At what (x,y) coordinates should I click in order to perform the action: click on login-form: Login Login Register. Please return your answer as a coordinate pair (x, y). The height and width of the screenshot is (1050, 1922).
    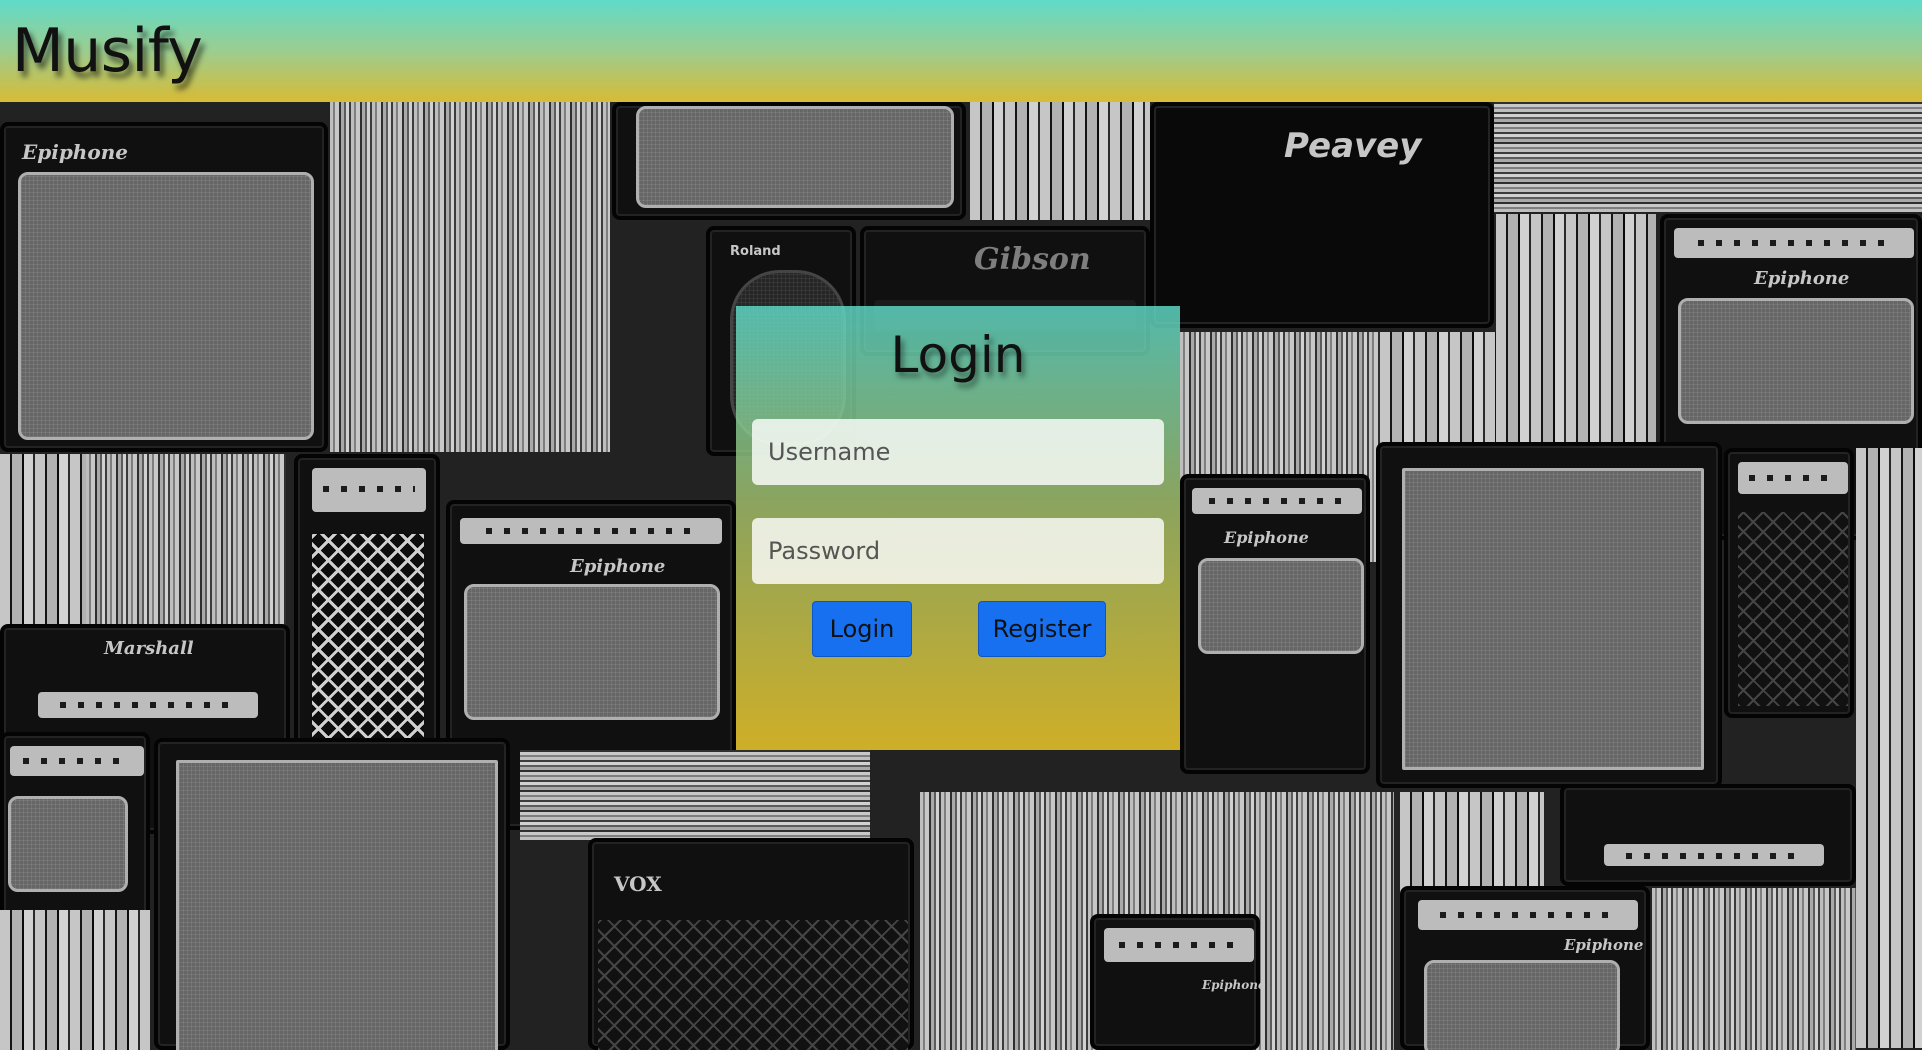
    Looking at the image, I should click on (958, 528).